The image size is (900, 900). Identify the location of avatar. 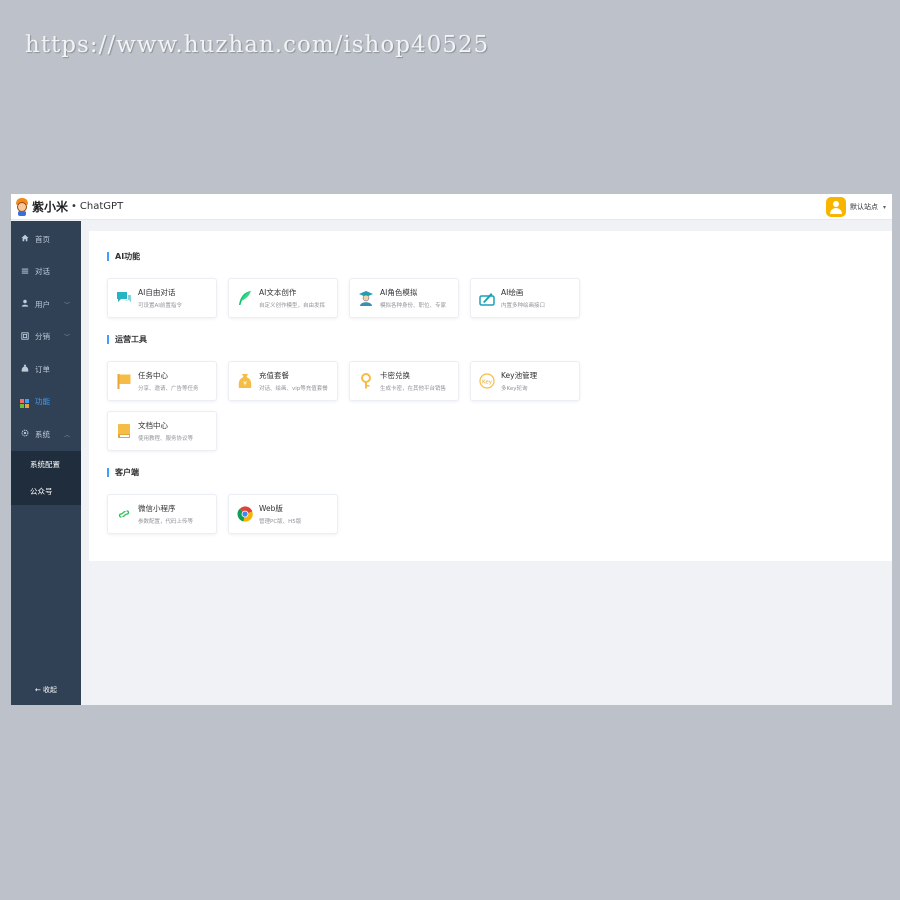
(835, 207).